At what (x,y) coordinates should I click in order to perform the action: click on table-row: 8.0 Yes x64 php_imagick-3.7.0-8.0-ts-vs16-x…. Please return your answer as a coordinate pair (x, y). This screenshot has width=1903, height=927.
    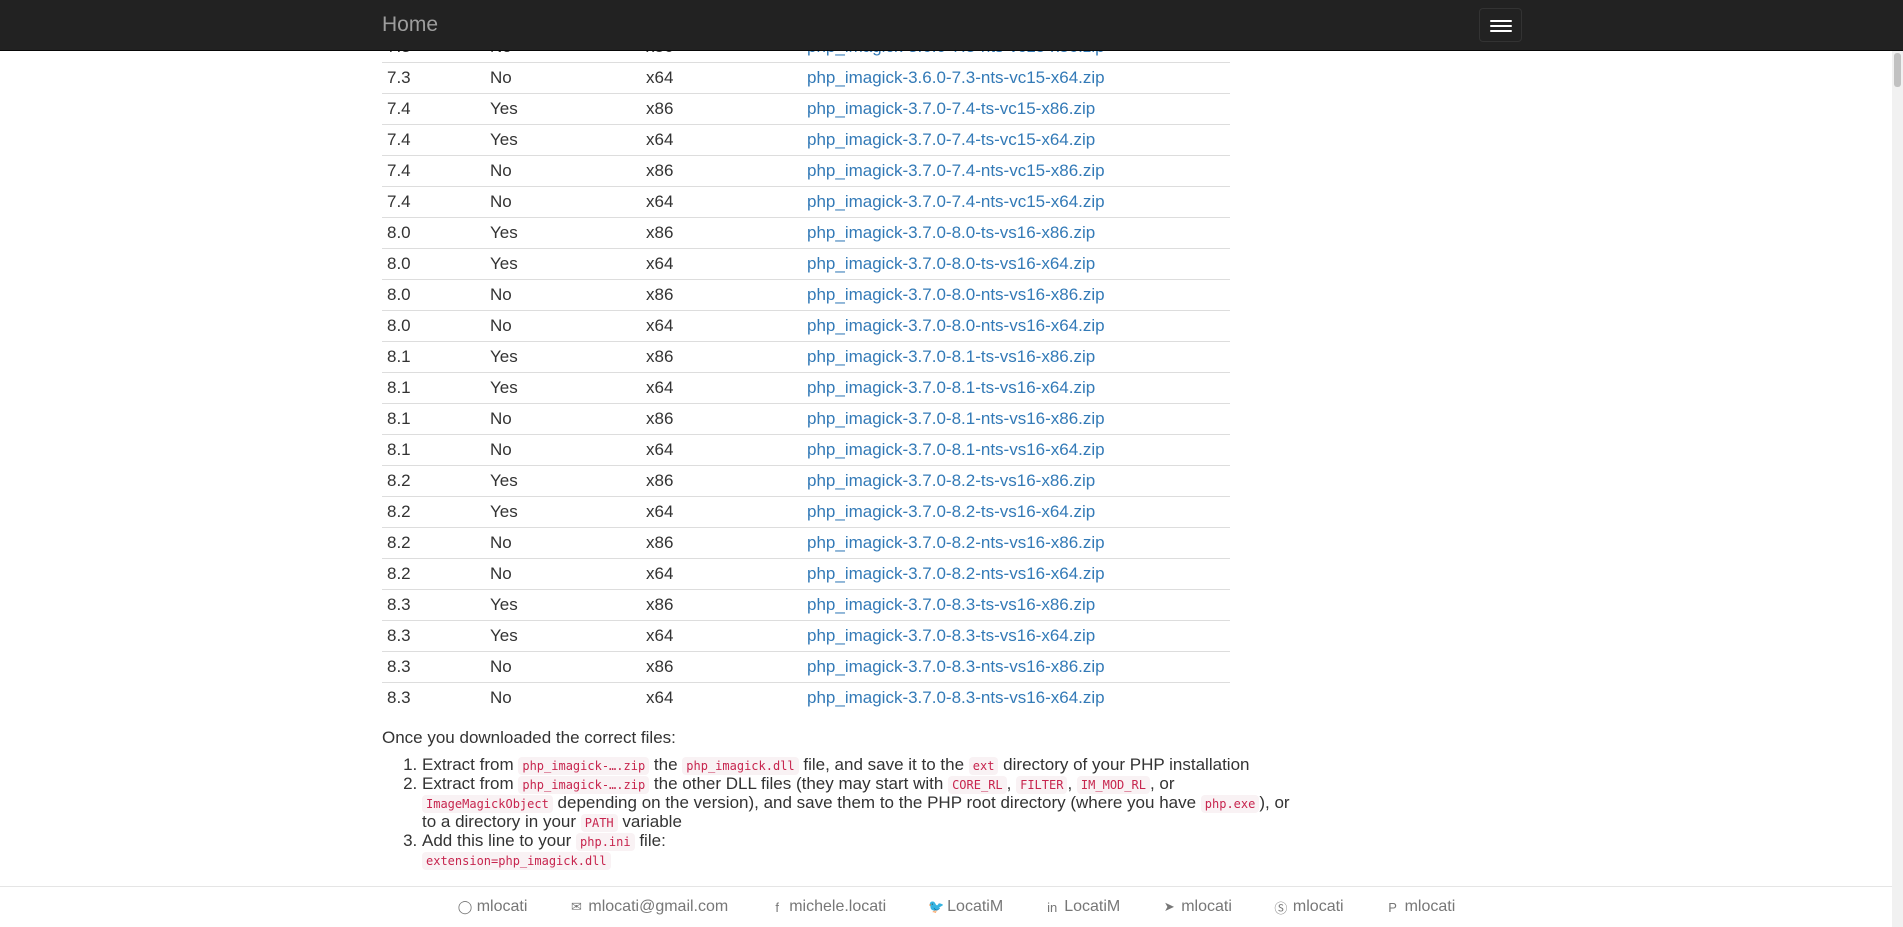
    Looking at the image, I should click on (806, 264).